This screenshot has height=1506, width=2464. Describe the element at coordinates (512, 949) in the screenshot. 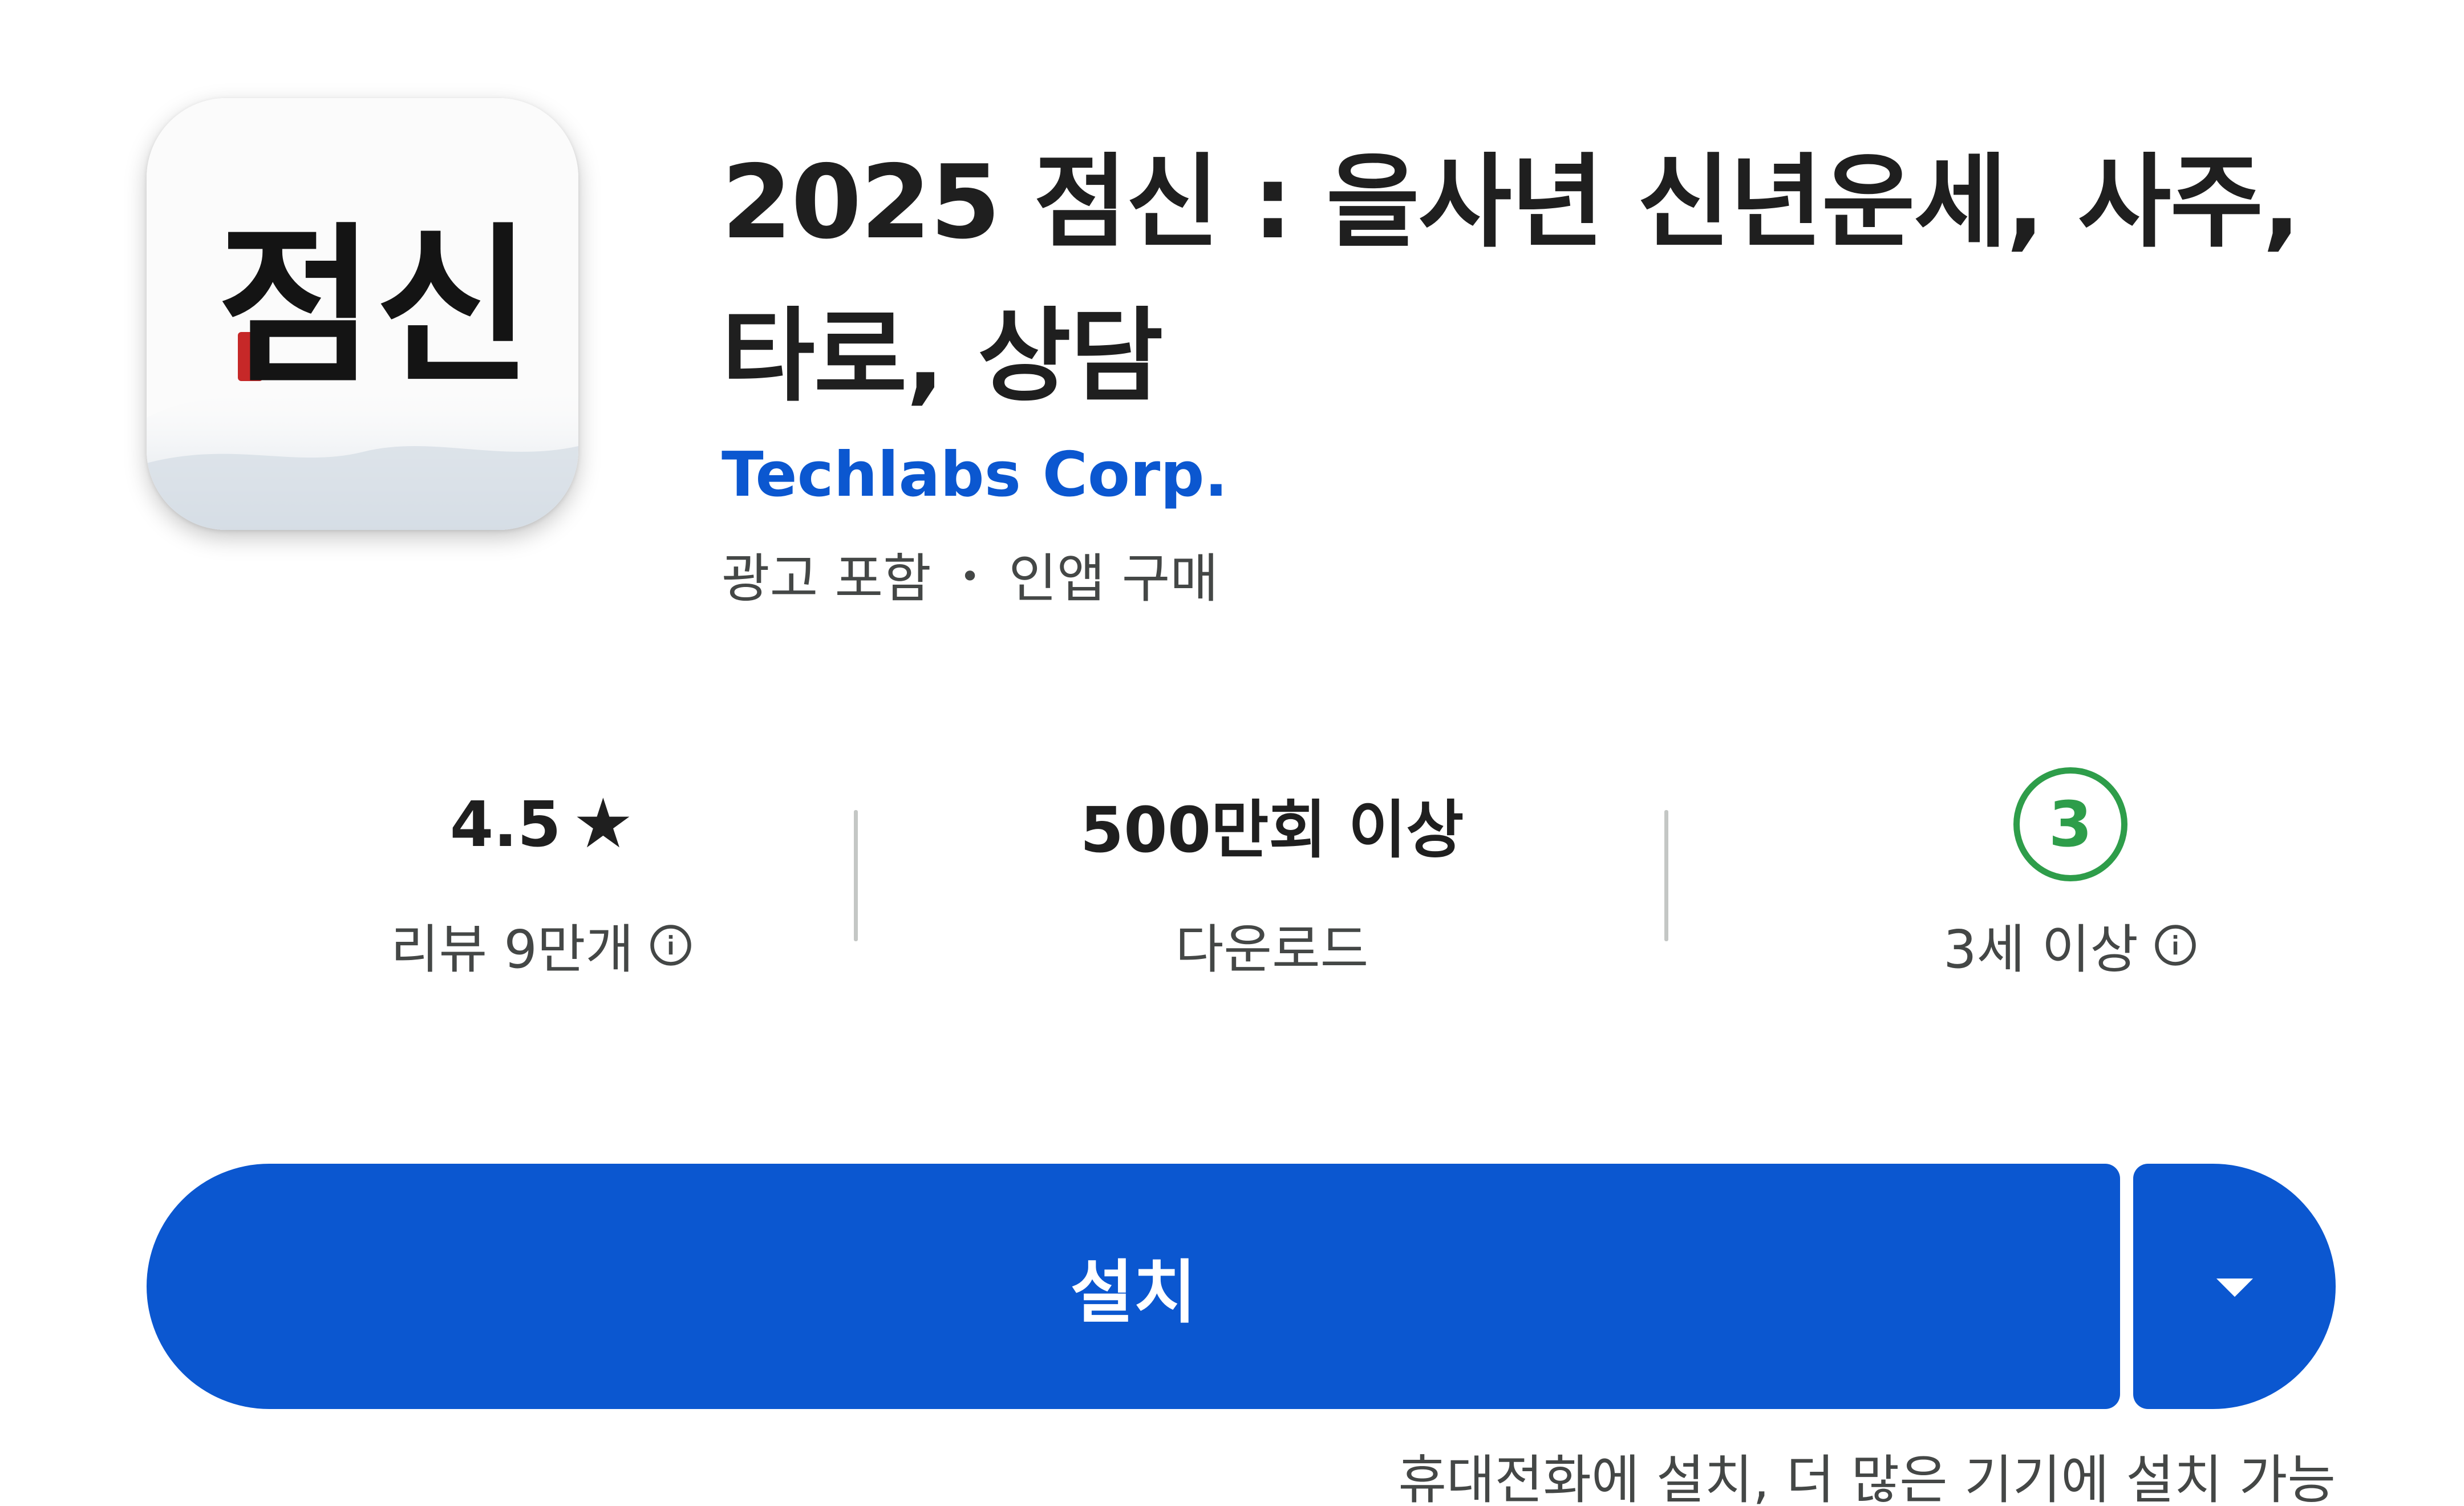

I see `rating-label: 리뷰 9만개` at that location.